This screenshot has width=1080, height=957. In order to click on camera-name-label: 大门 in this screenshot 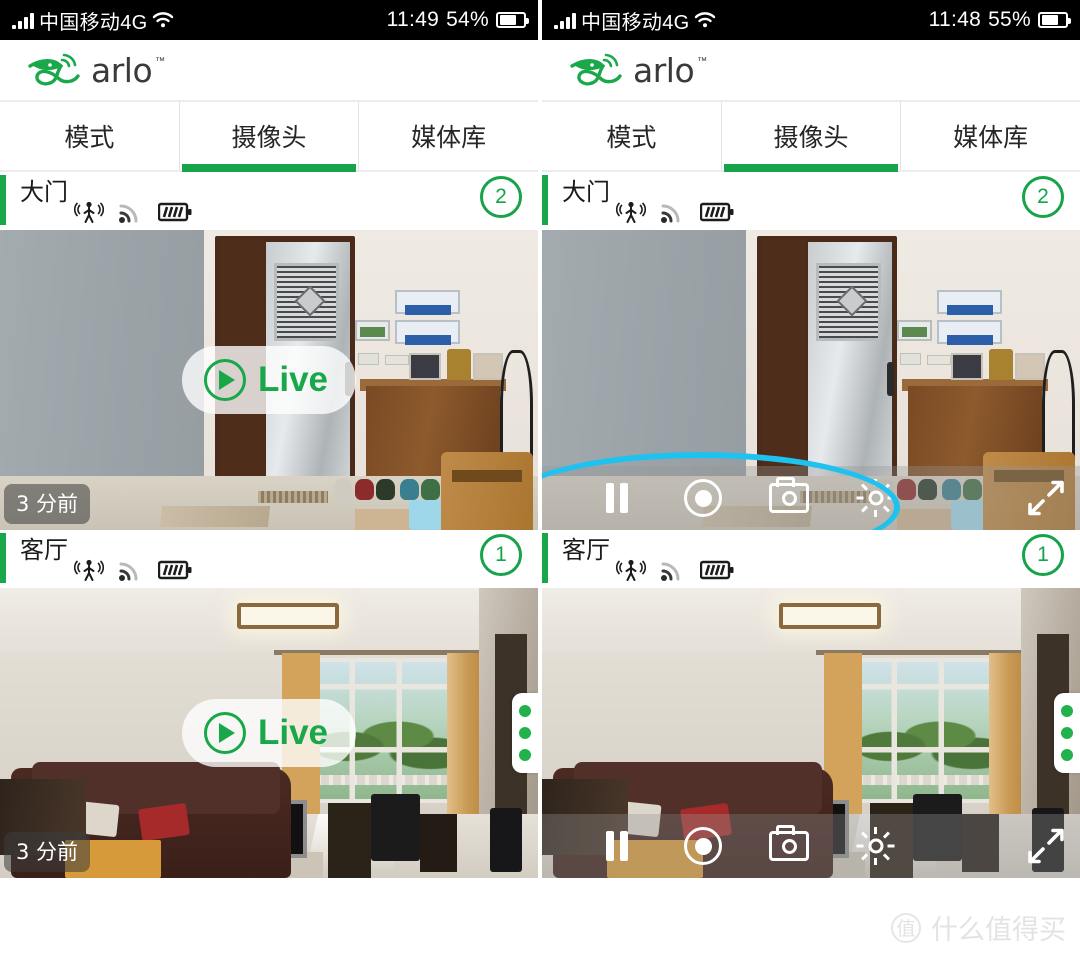, I will do `click(586, 192)`.